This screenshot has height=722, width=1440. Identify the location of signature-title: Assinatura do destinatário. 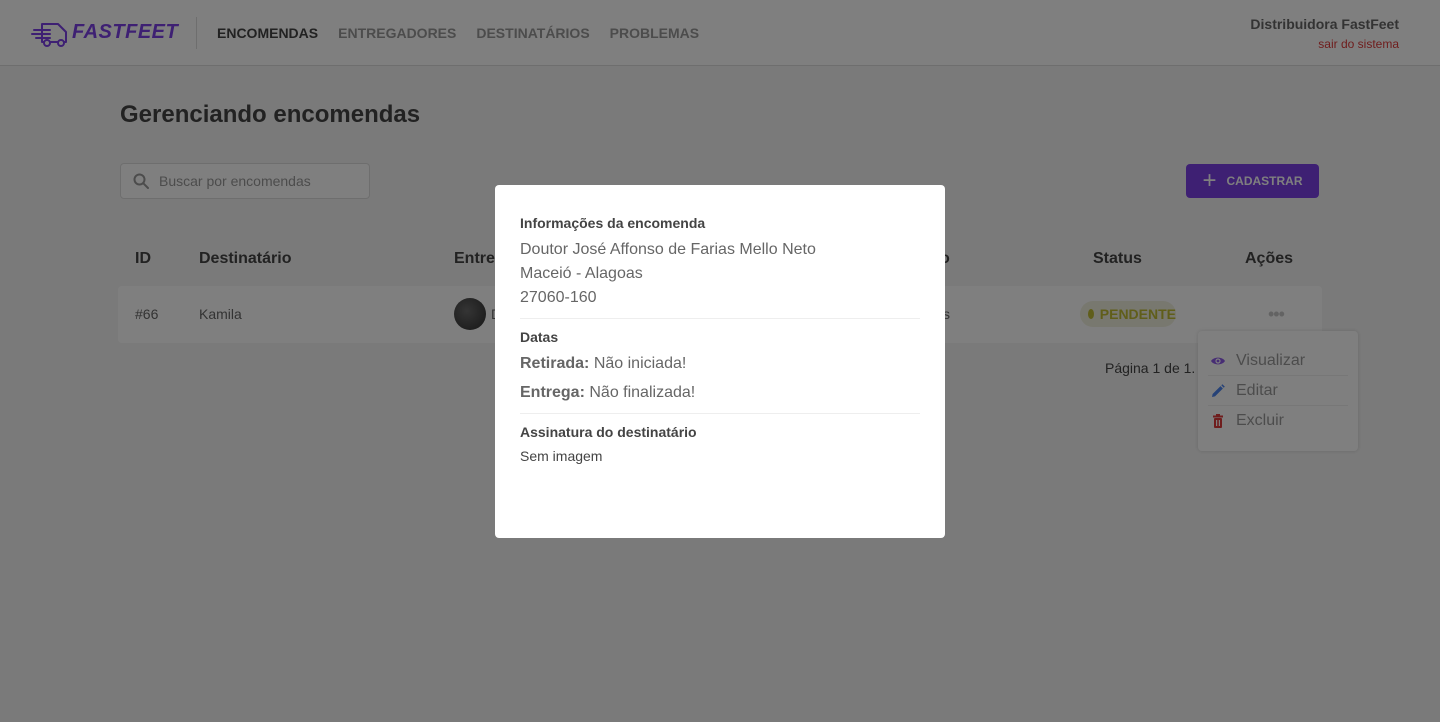
(608, 432).